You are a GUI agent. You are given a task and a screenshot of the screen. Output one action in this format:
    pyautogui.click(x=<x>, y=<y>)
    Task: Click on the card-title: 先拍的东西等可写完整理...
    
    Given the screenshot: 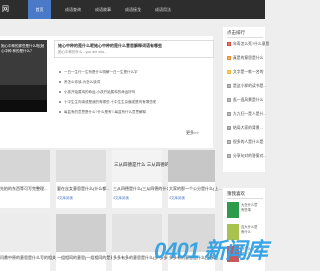 What is the action you would take?
    pyautogui.click(x=23, y=189)
    